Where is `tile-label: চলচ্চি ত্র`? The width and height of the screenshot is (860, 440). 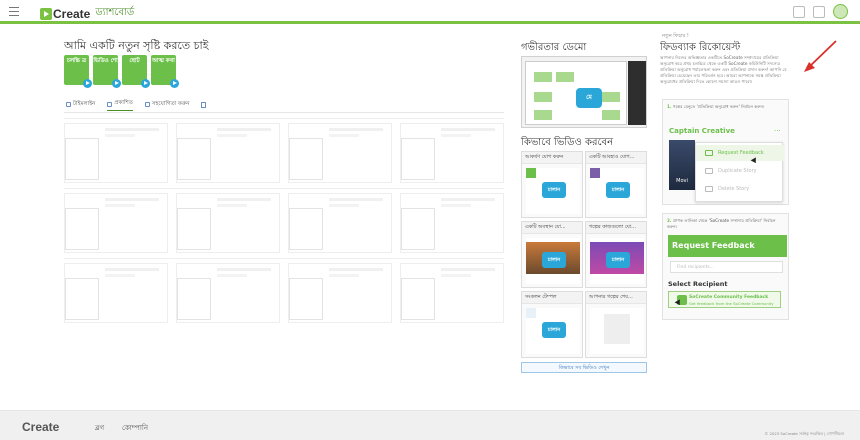
tile-label: চলচ্চি ত্র is located at coordinates (76, 61).